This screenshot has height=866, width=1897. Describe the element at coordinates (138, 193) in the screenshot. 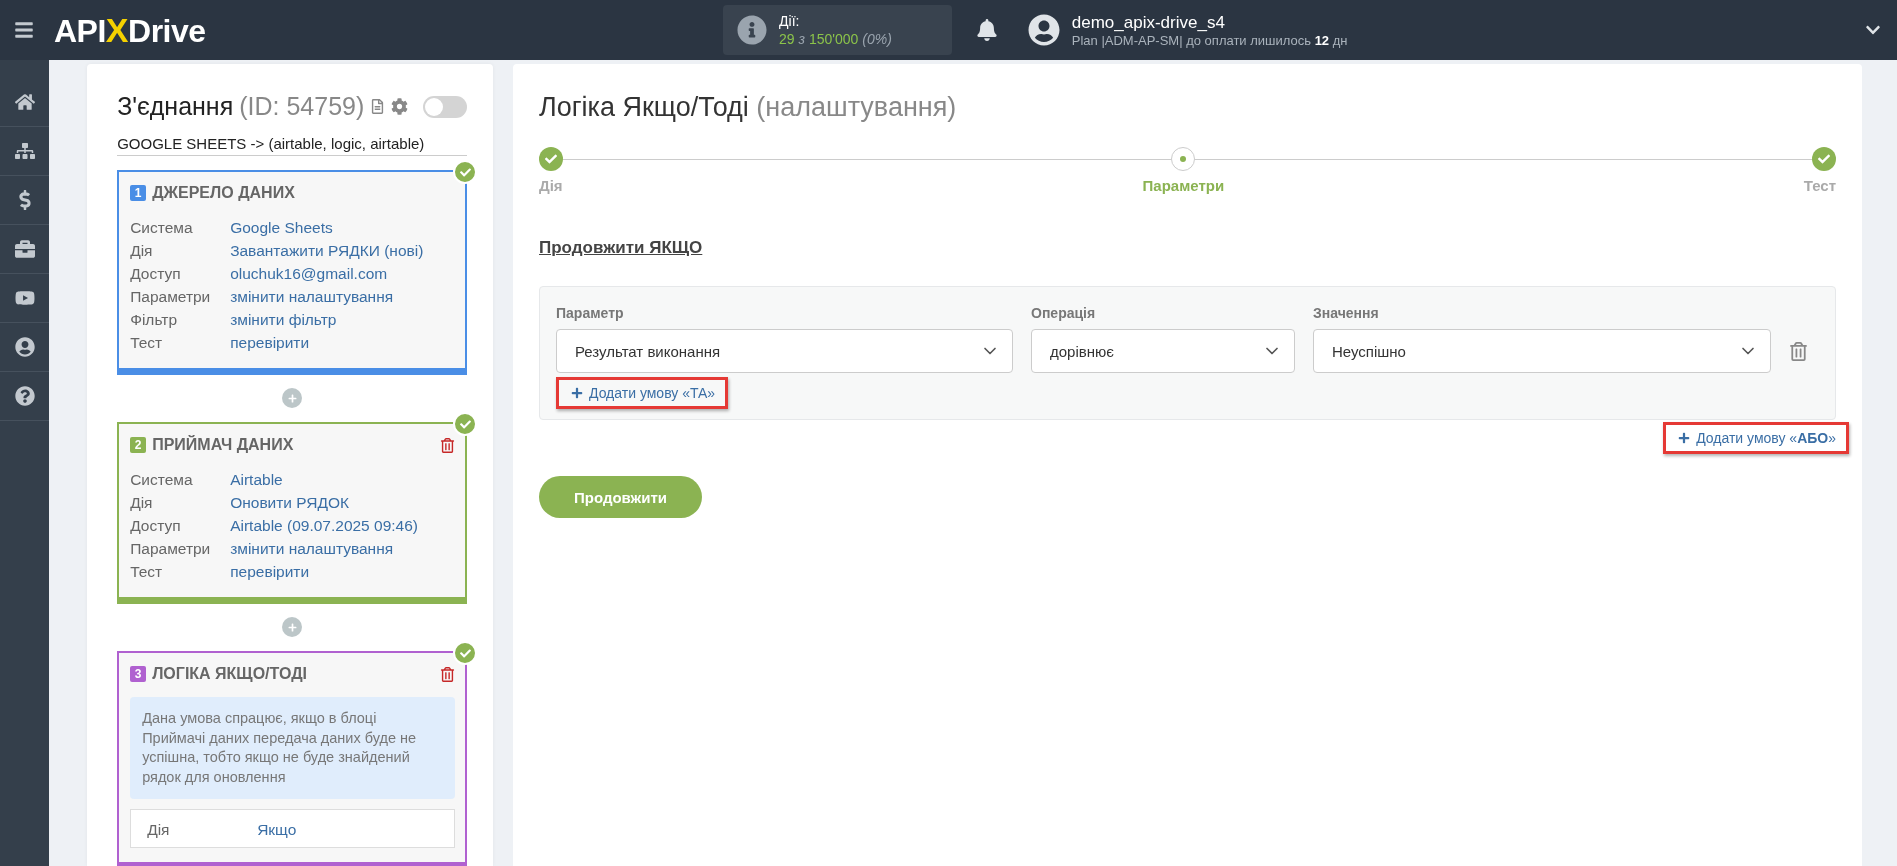

I see `block-number: 1` at that location.